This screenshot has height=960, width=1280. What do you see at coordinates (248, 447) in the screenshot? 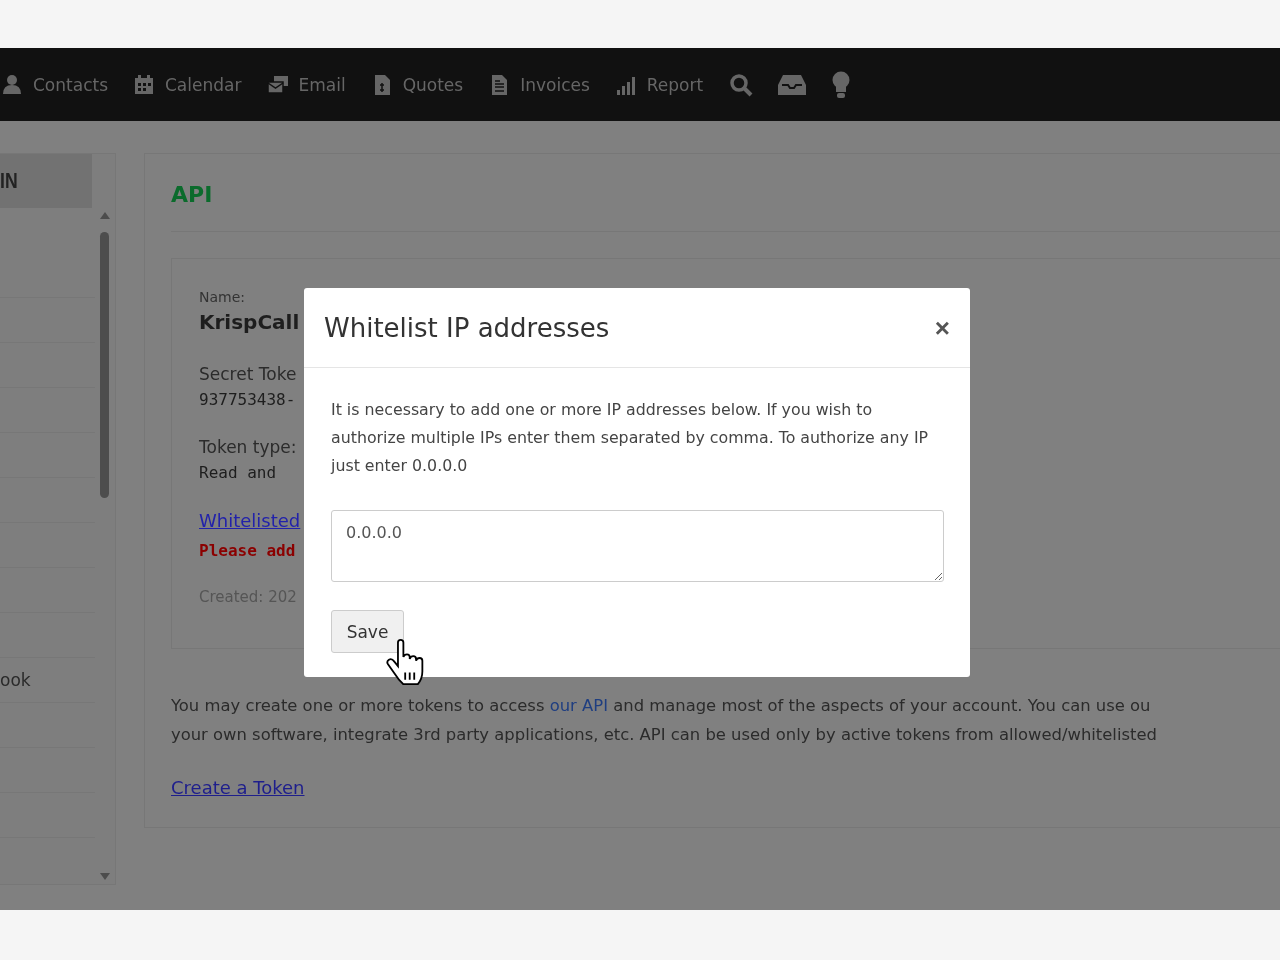
I see `field-label: Token type:` at bounding box center [248, 447].